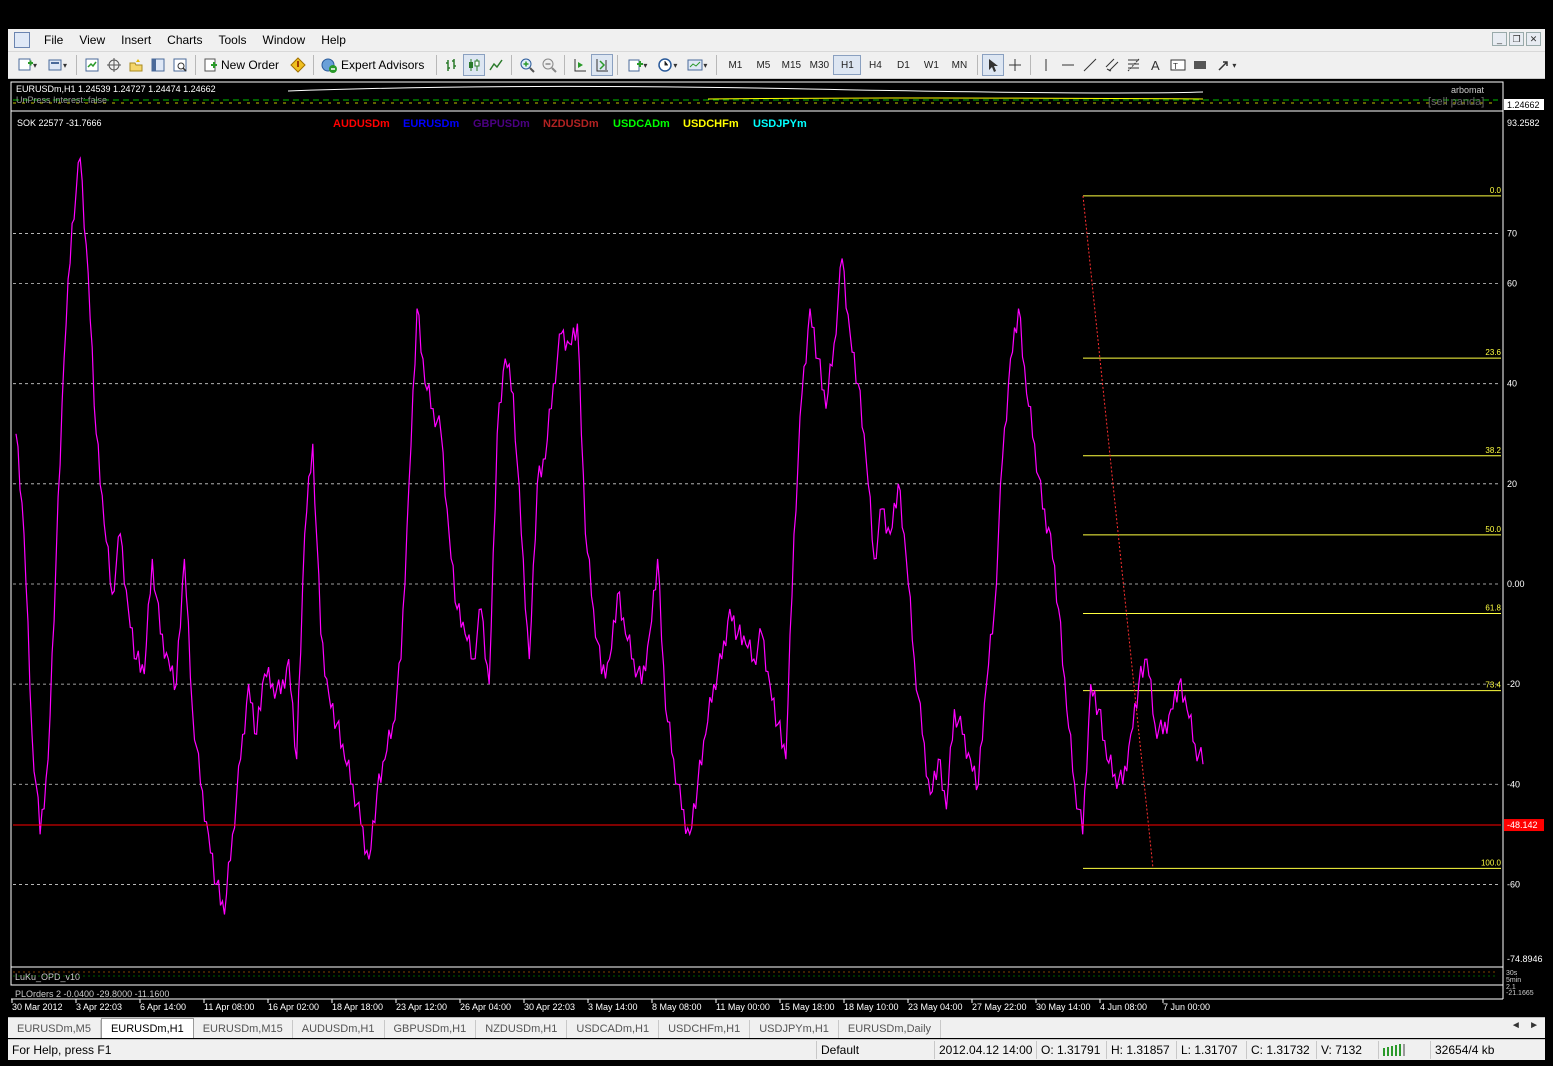 The height and width of the screenshot is (1066, 1553). I want to click on expert-advisors-button: Expert Advisors, so click(375, 65).